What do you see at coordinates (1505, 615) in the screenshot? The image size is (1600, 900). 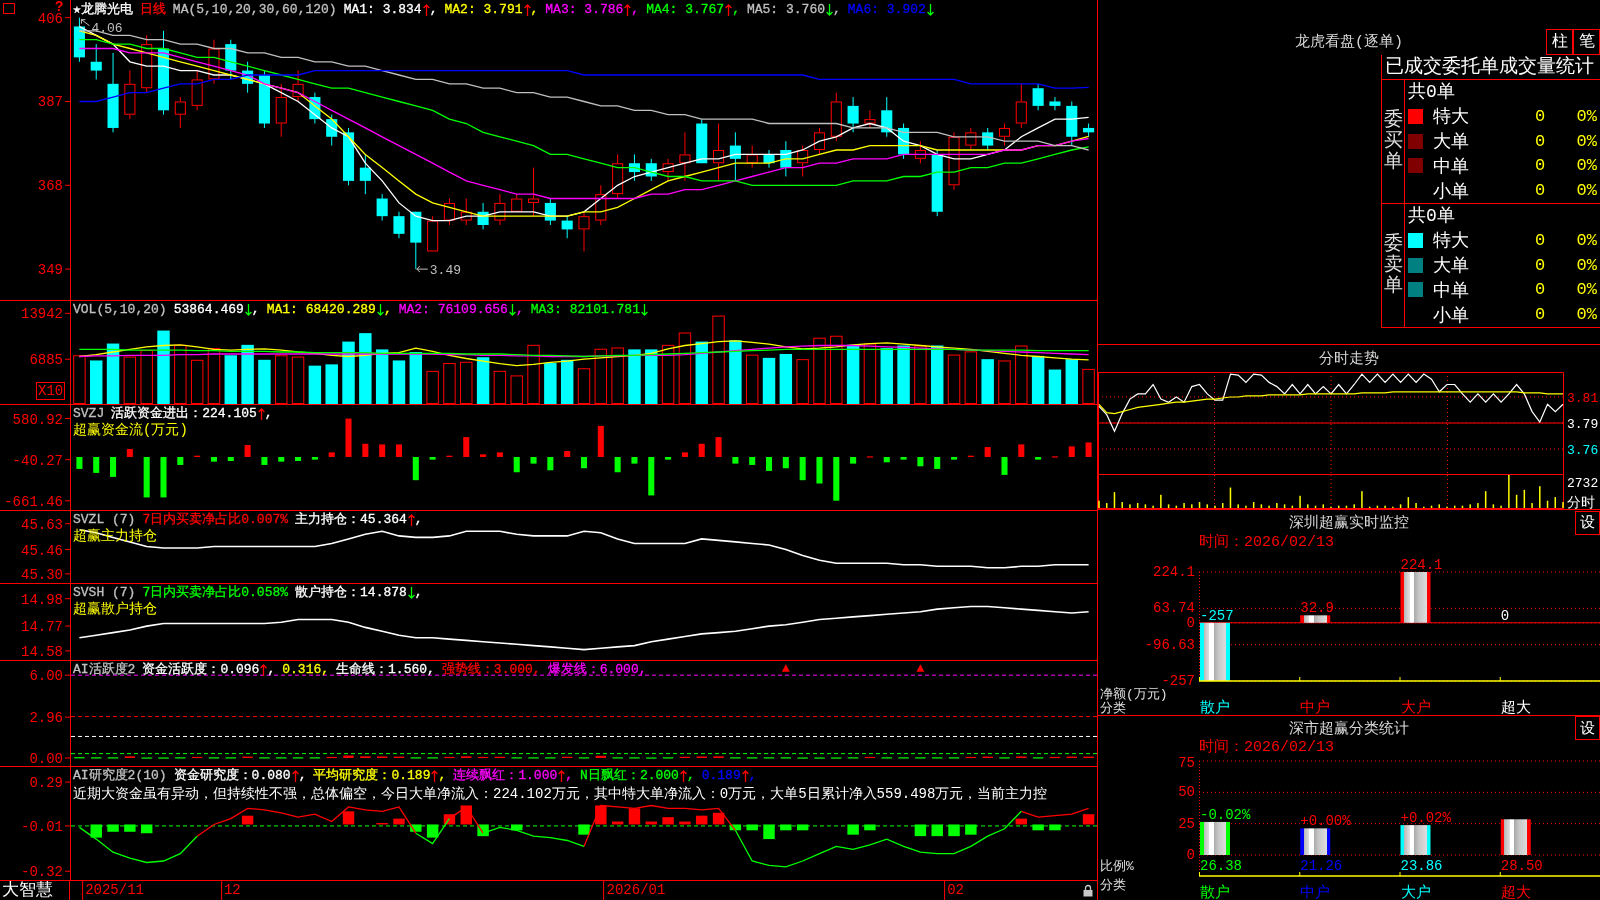 I see `bar-value-label: 0` at bounding box center [1505, 615].